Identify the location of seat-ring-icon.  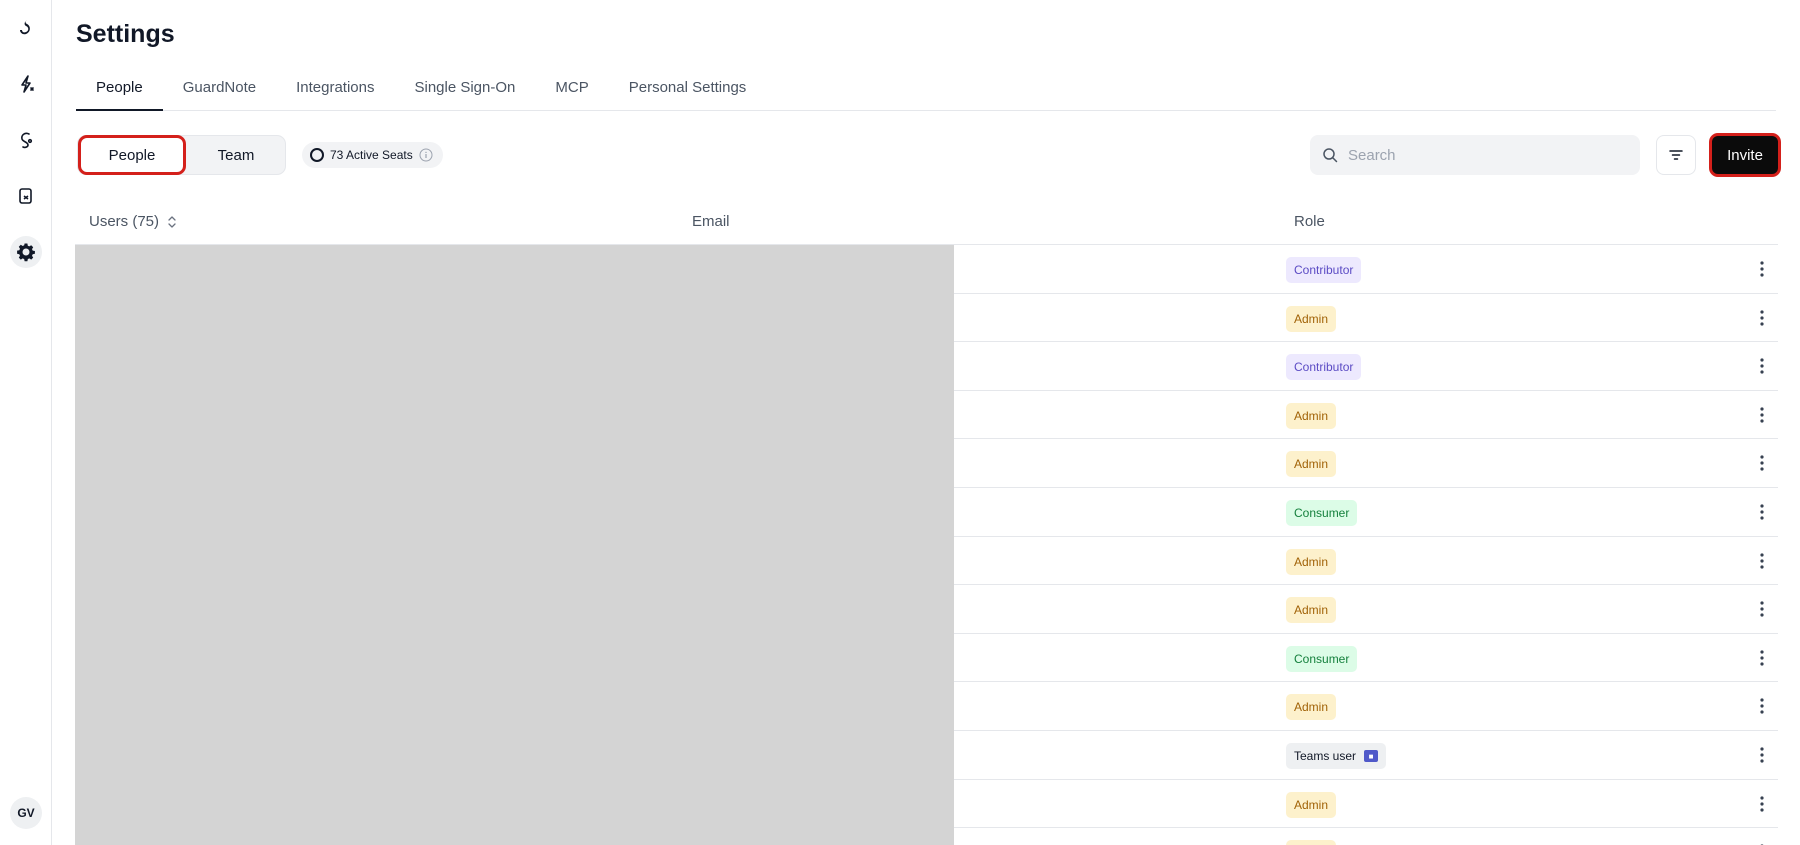
(317, 155).